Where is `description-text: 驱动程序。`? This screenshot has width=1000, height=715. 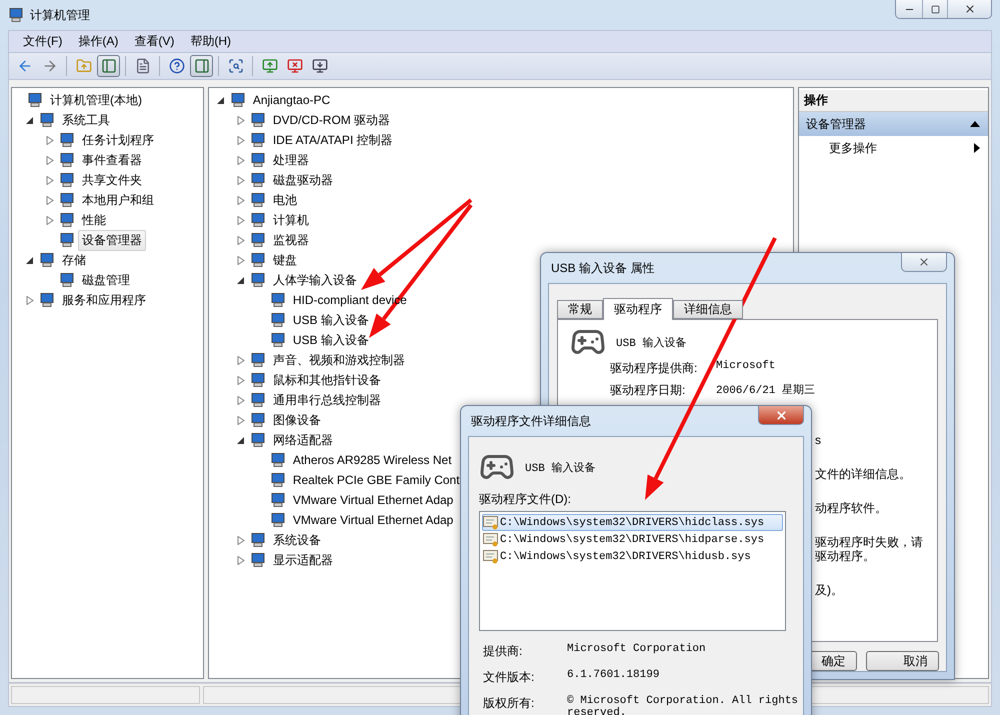 description-text: 驱动程序。 is located at coordinates (845, 556).